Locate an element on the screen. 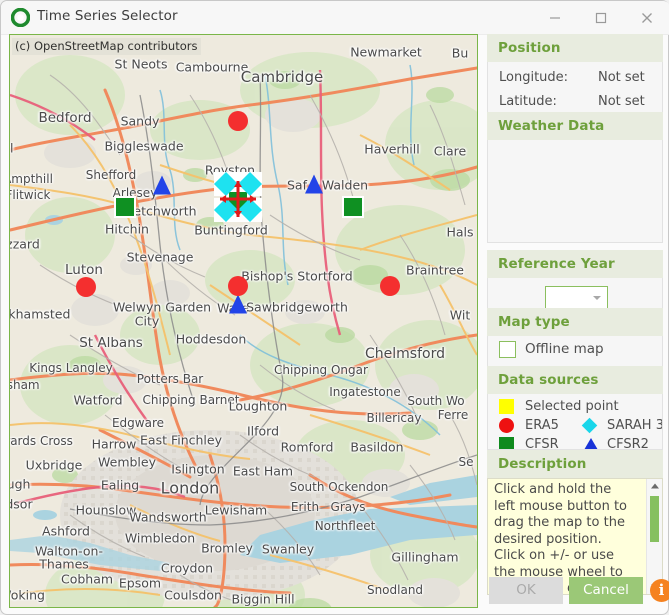 The image size is (669, 615). green-ring-logo-icon is located at coordinates (20, 17).